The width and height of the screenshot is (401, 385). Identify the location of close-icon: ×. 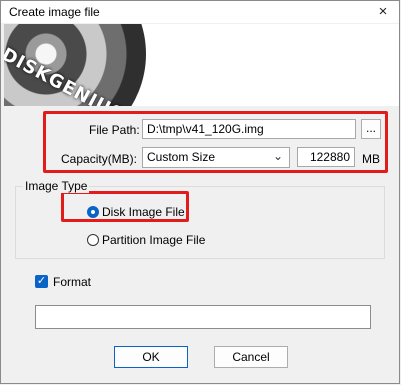
(383, 12).